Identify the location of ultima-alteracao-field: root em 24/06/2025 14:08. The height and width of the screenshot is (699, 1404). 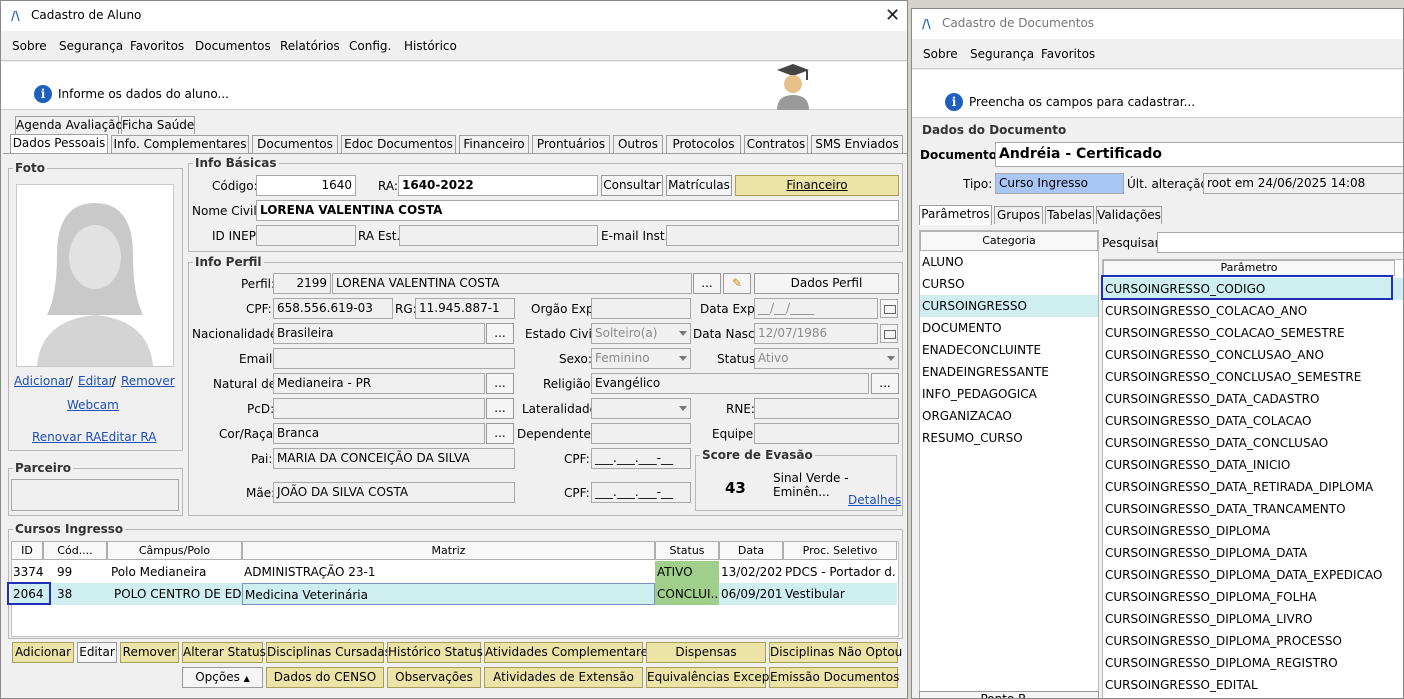
(1303, 183).